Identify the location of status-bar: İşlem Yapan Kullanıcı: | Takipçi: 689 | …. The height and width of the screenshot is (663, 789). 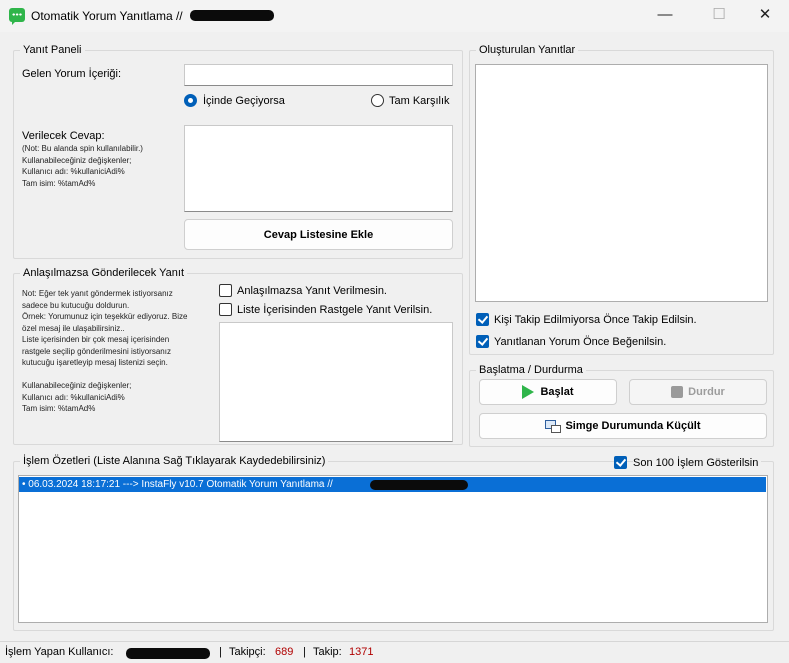
(394, 652).